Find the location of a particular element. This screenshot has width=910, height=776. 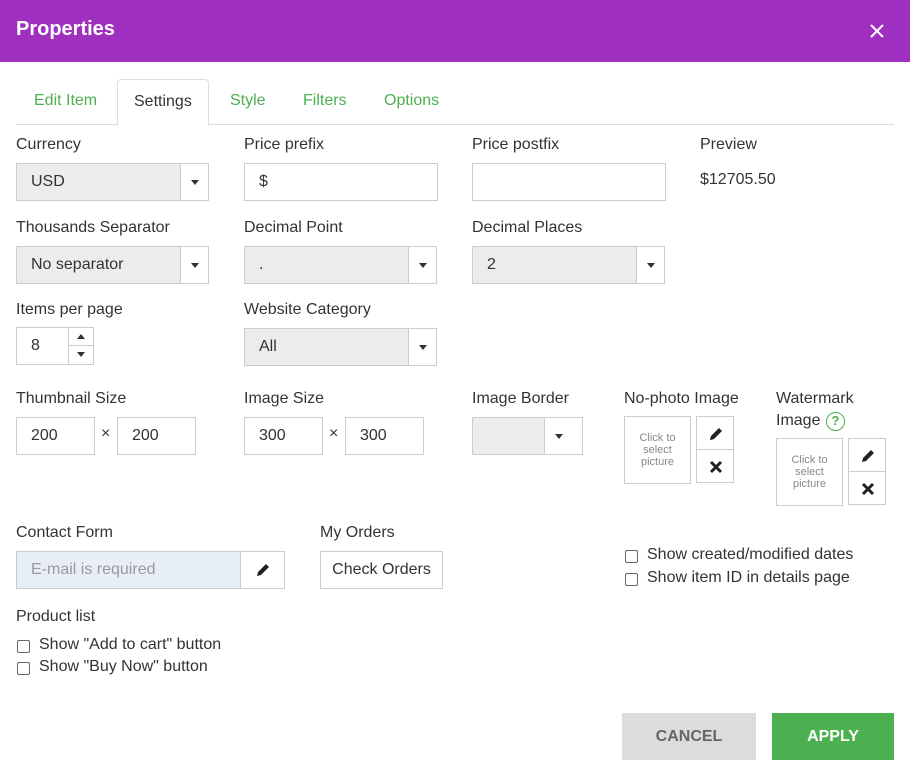

currency-select: USD is located at coordinates (112, 182).